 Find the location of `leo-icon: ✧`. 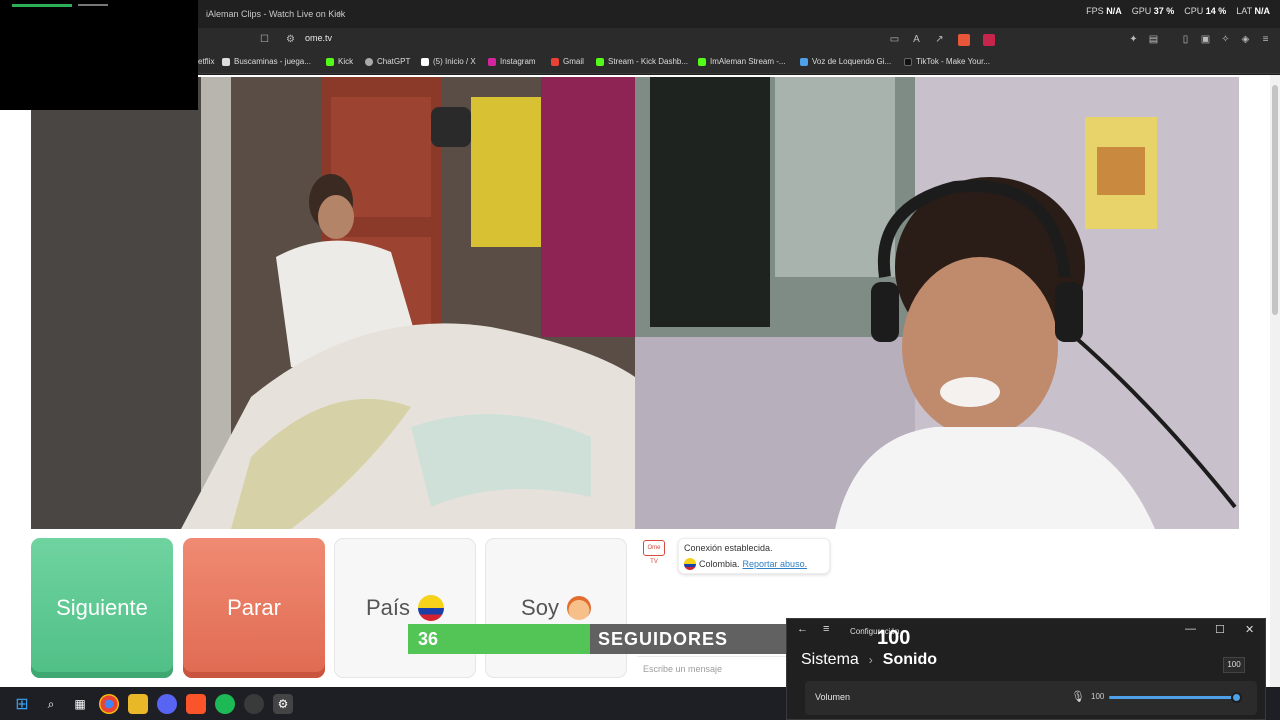

leo-icon: ✧ is located at coordinates (1225, 39).